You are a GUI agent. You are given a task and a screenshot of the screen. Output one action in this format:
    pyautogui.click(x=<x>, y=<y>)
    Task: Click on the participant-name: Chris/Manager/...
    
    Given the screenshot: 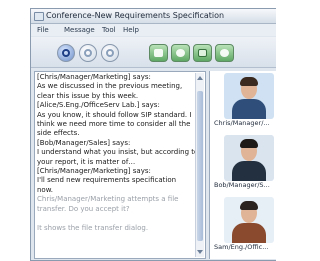 What is the action you would take?
    pyautogui.click(x=242, y=123)
    